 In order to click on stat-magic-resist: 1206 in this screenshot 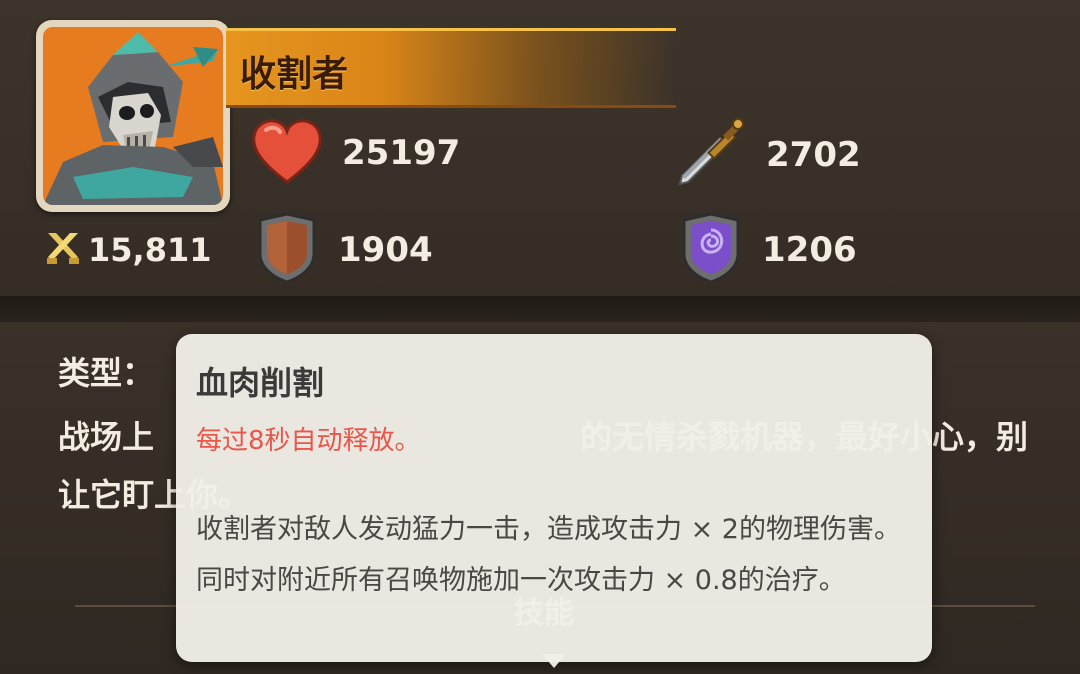, I will do `click(767, 250)`.